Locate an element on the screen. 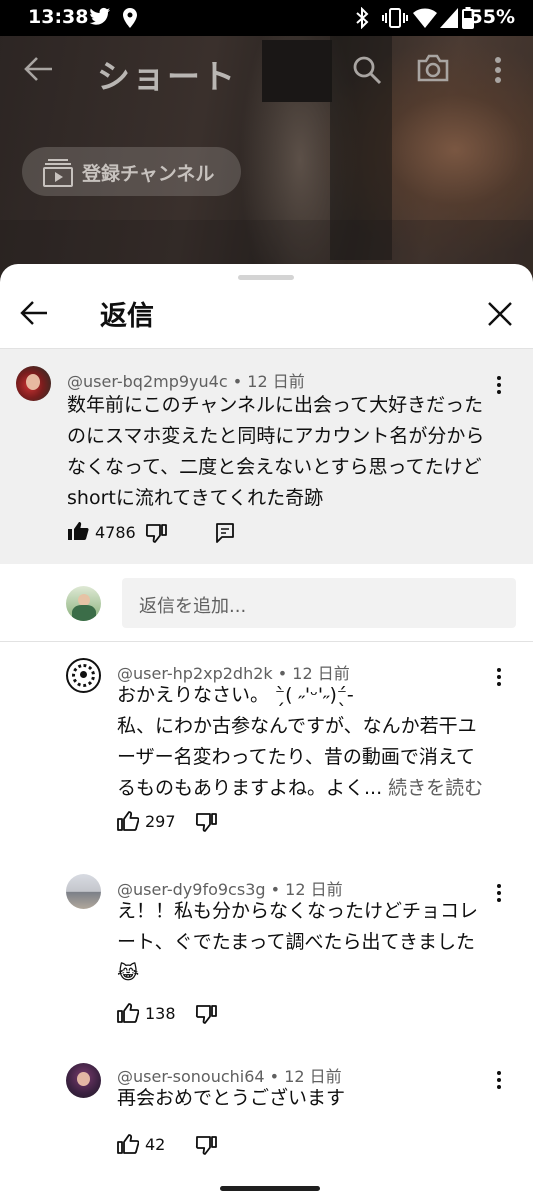  drag-handle is located at coordinates (266, 277).